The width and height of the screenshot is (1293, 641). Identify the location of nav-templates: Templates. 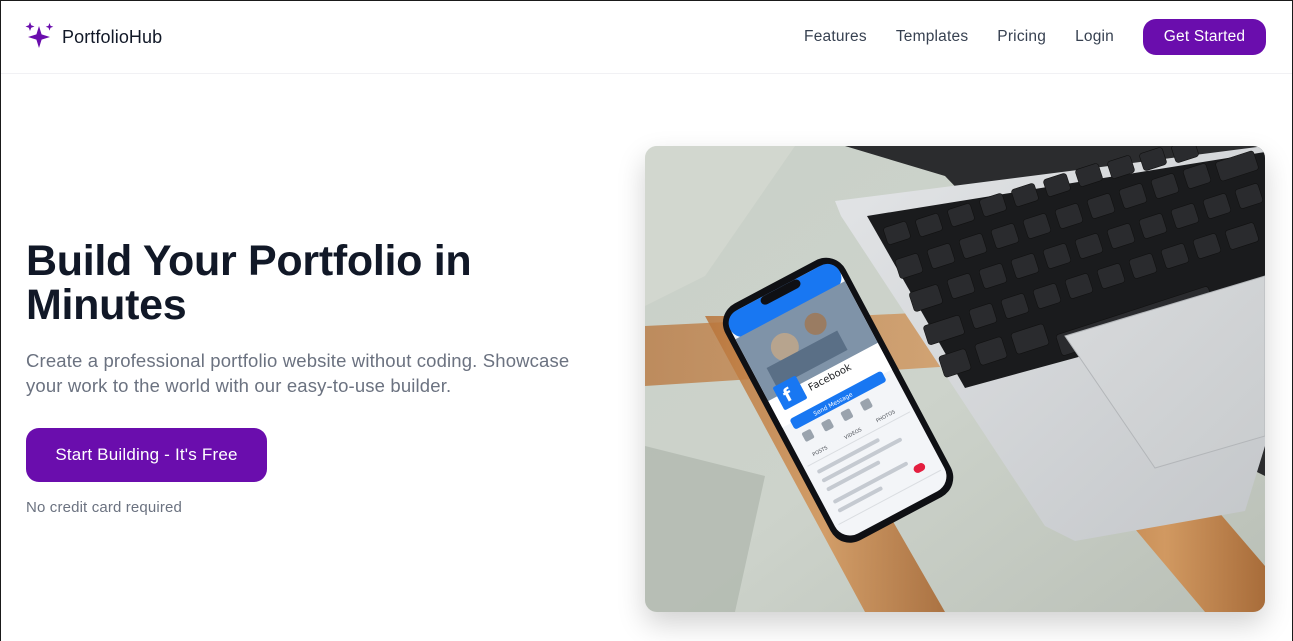
(932, 37).